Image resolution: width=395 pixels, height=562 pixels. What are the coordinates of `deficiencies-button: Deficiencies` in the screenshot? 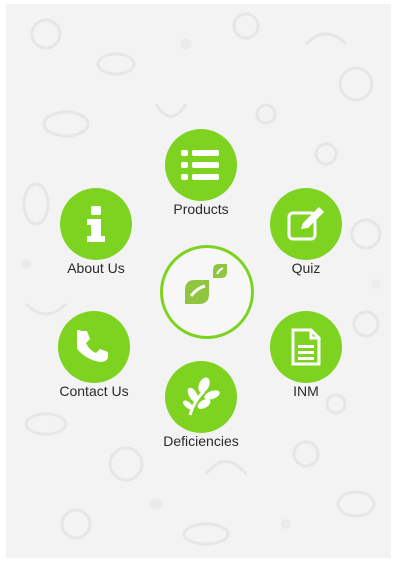 It's located at (201, 405).